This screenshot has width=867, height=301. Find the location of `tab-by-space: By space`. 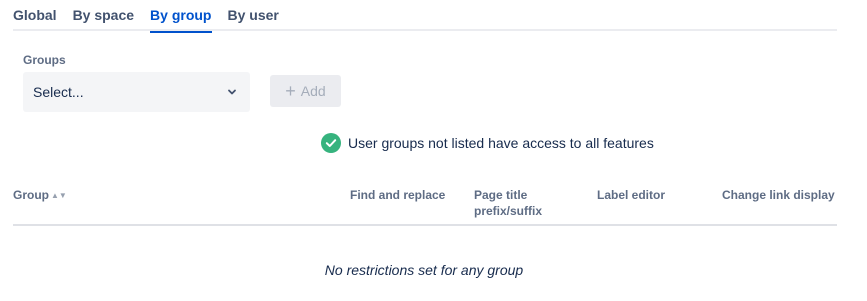

tab-by-space: By space is located at coordinates (103, 15).